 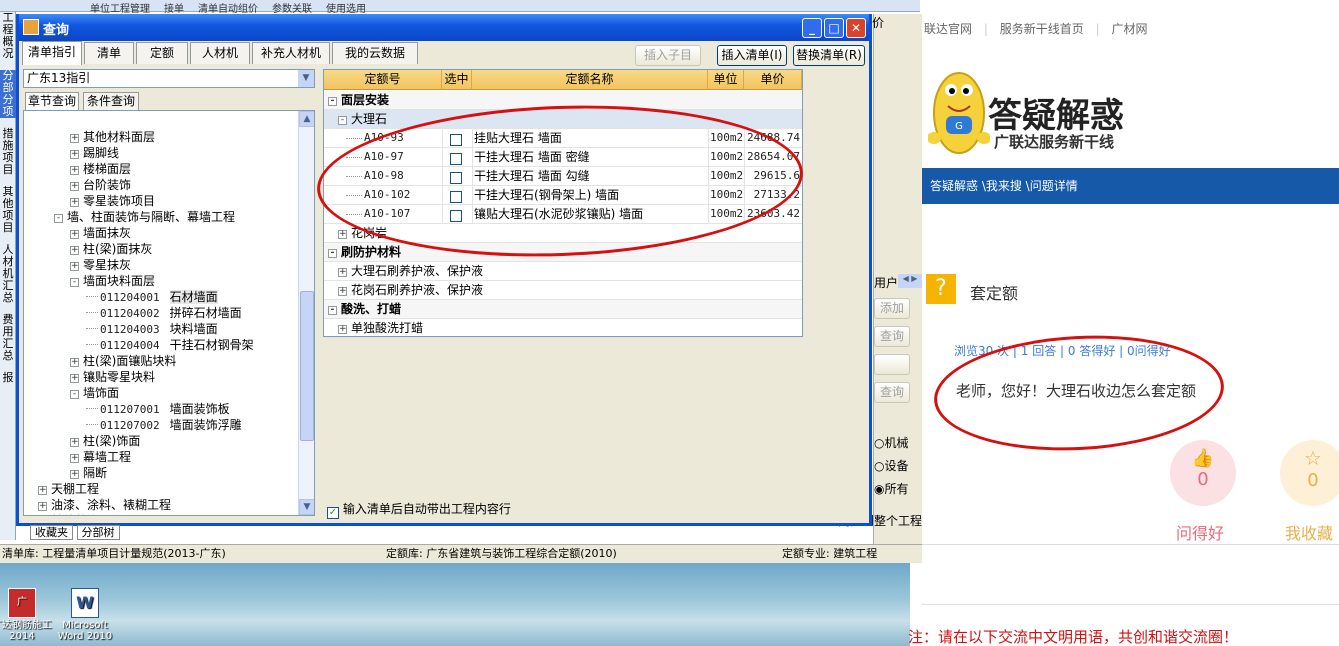 What do you see at coordinates (8, 152) in the screenshot?
I see `left-nav-item: 措施项目` at bounding box center [8, 152].